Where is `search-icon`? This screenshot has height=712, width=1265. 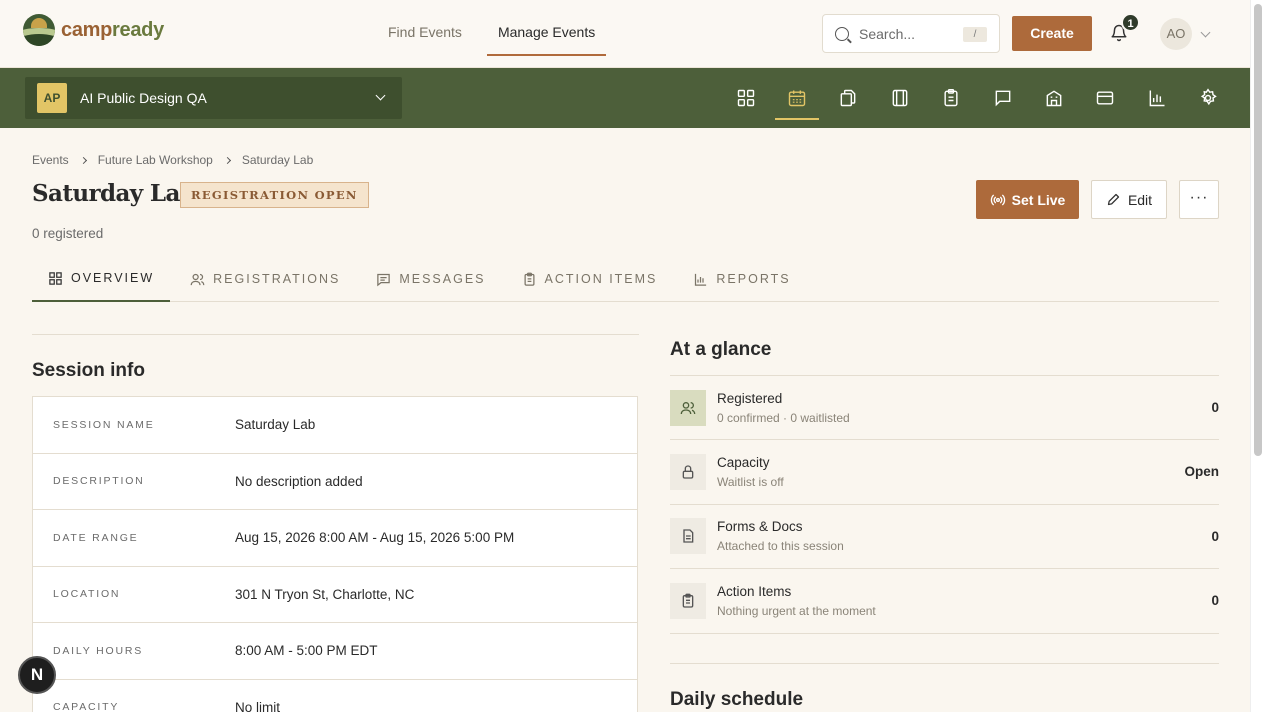
search-icon is located at coordinates (842, 33).